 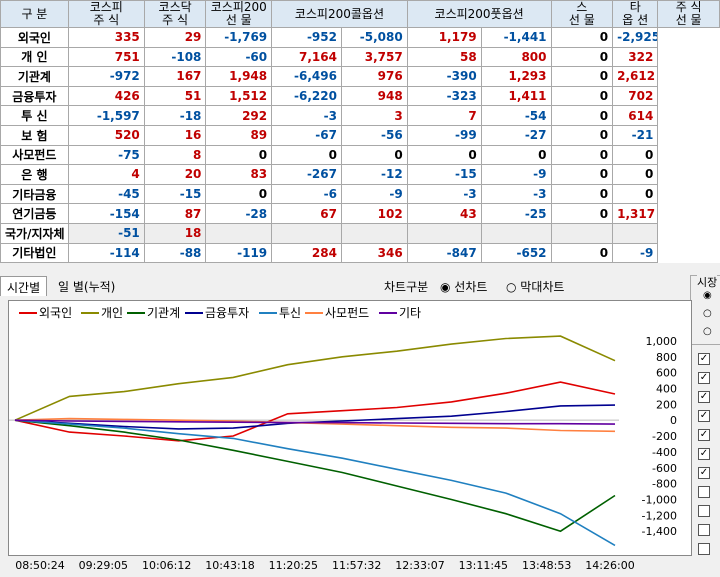 What do you see at coordinates (664, 468) in the screenshot?
I see `y-tick-label: -600` at bounding box center [664, 468].